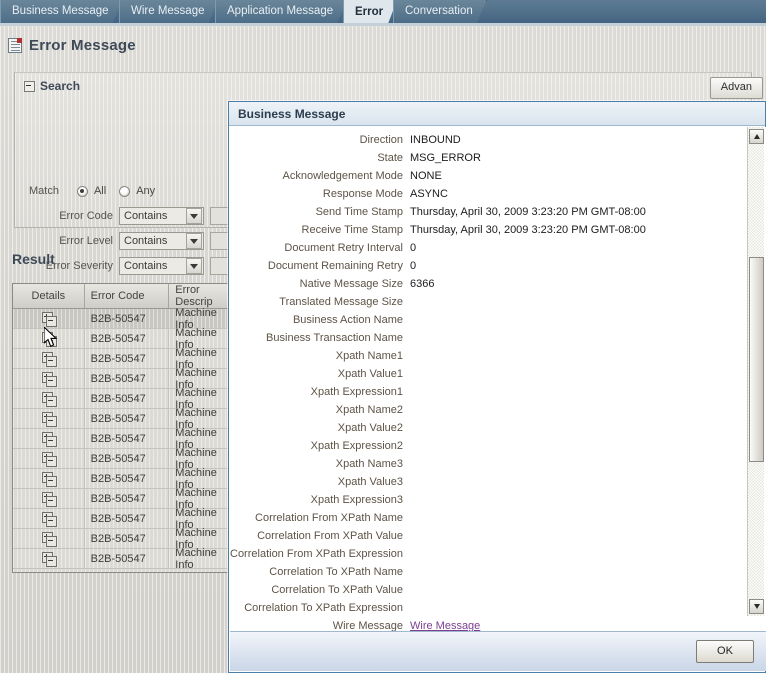 The width and height of the screenshot is (766, 673). I want to click on error-level-operator-select: Contains, so click(161, 241).